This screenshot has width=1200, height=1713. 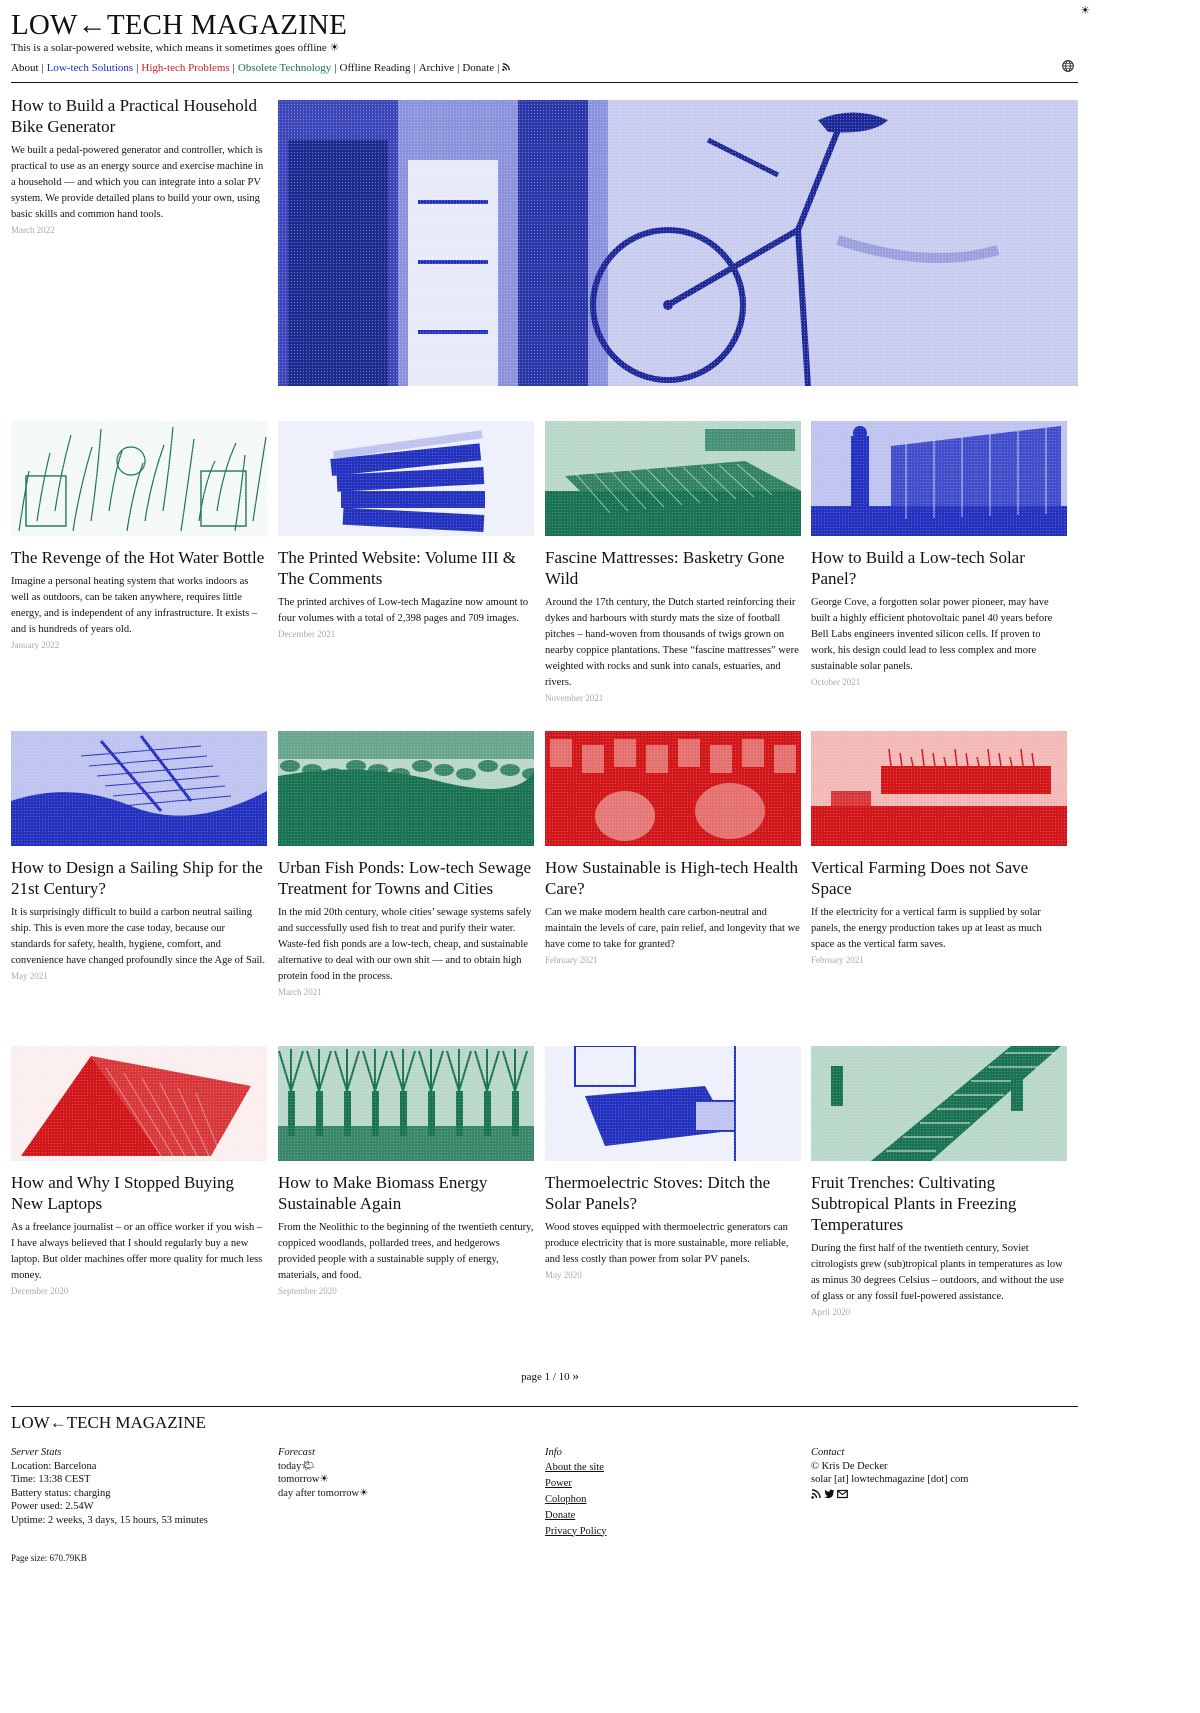 I want to click on article-date: March 2021, so click(x=300, y=992).